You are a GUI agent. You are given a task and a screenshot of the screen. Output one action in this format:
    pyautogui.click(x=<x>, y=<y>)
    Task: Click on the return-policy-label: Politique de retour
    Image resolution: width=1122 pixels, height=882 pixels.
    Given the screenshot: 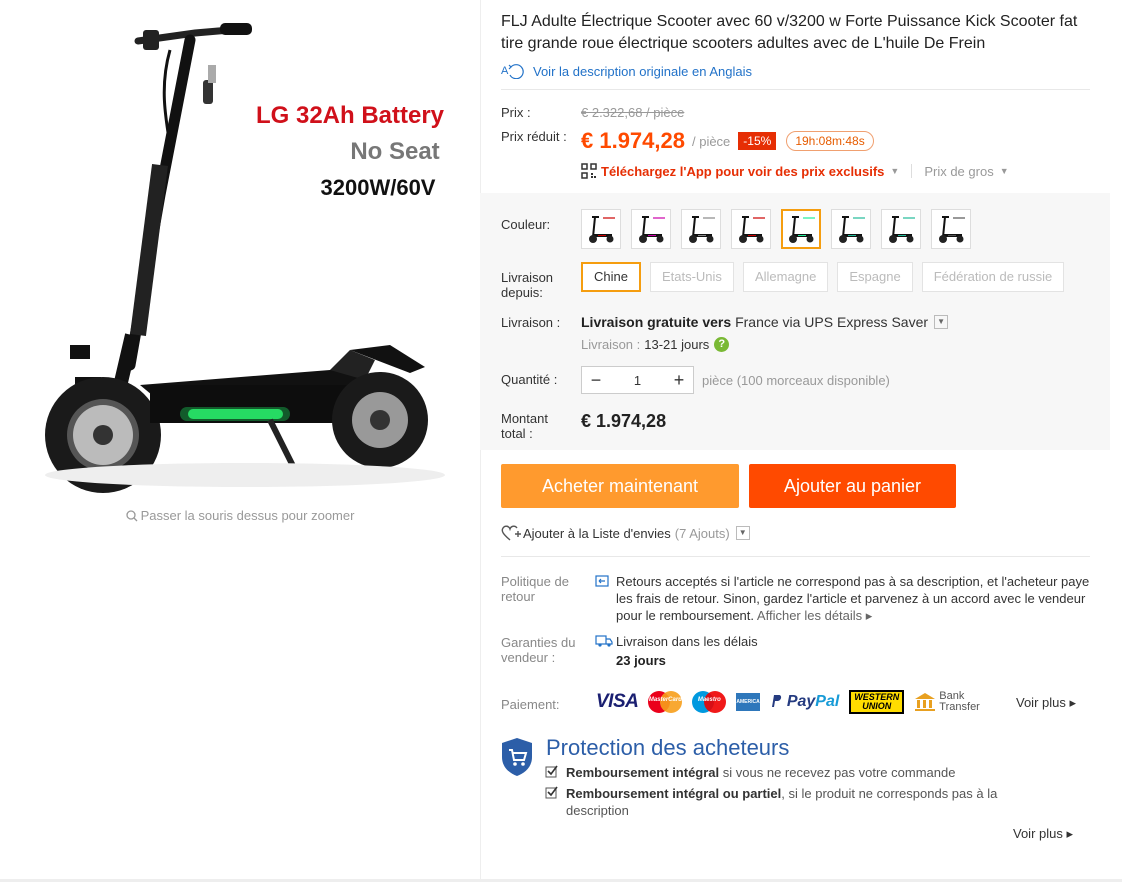 What is the action you would take?
    pyautogui.click(x=535, y=589)
    